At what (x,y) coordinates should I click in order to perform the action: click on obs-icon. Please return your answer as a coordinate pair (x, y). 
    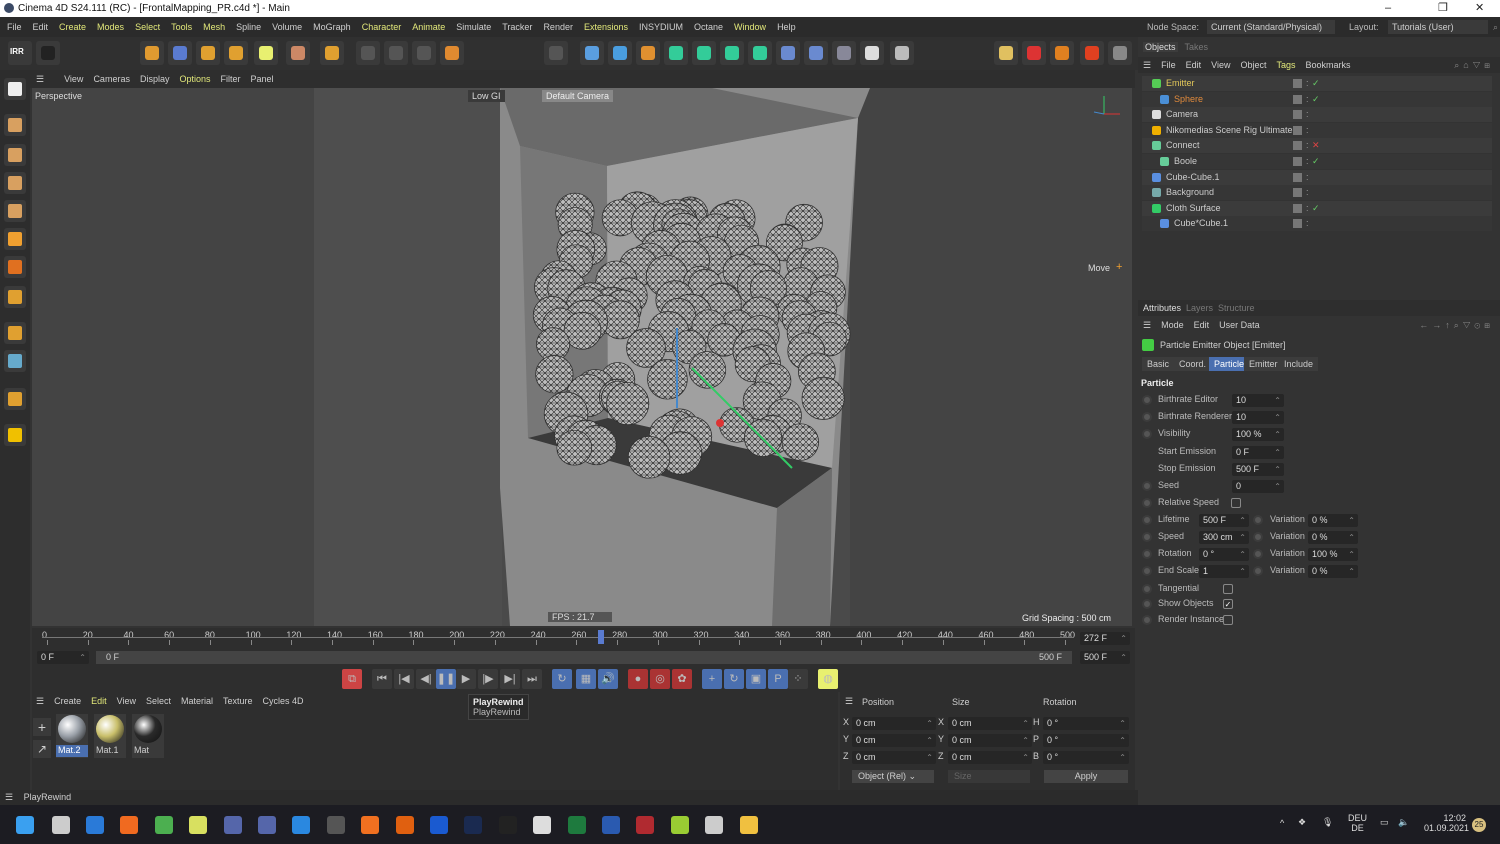
    Looking at the image, I should click on (714, 825).